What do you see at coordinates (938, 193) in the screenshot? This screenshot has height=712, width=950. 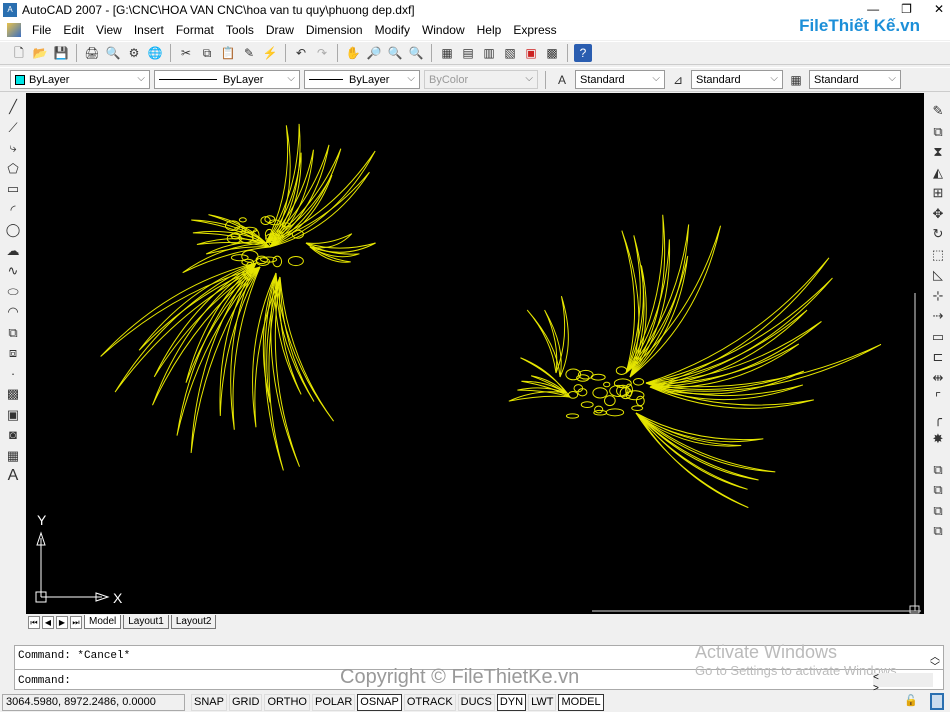 I see `array-icon: ⊞` at bounding box center [938, 193].